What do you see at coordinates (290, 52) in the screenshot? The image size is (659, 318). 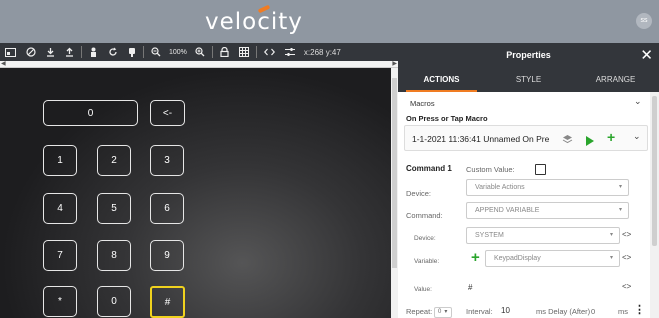 I see `sliders-icon` at bounding box center [290, 52].